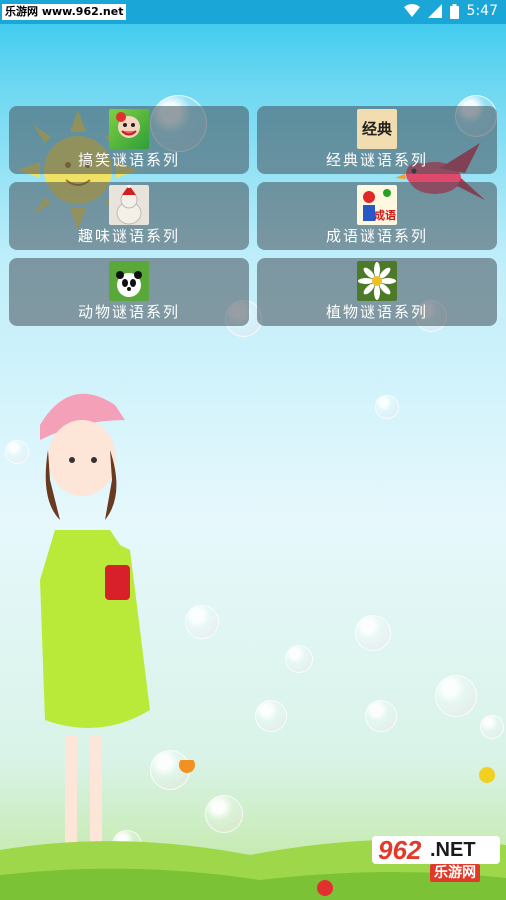  Describe the element at coordinates (482, 11) in the screenshot. I see `clock-time: 5:47` at that location.